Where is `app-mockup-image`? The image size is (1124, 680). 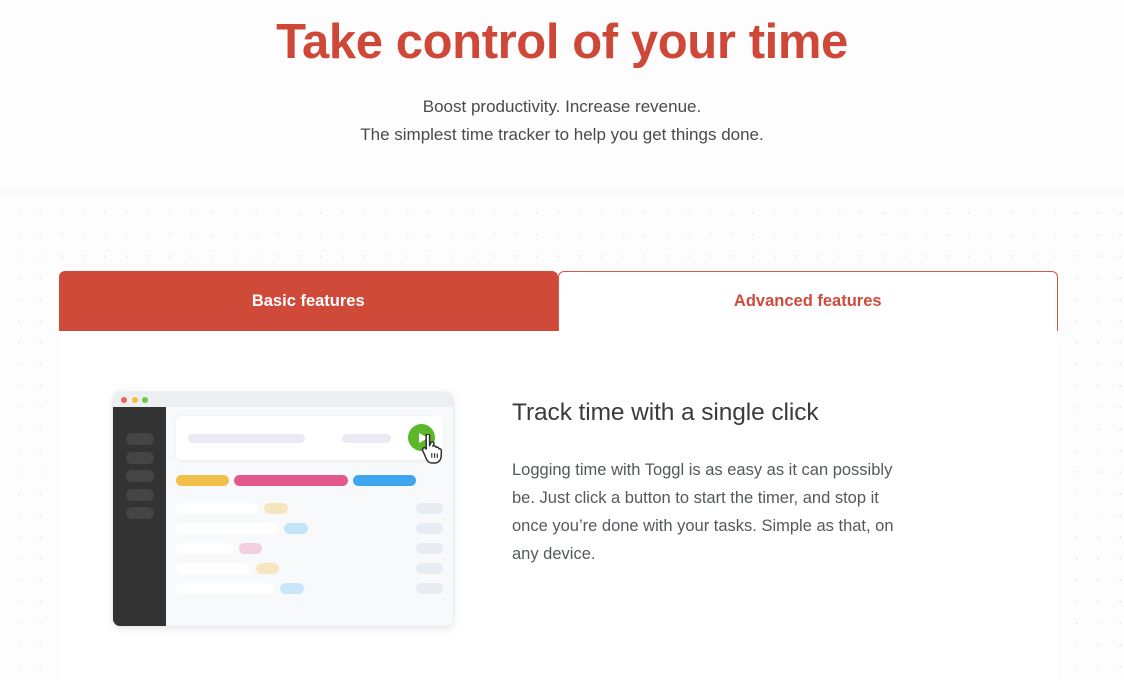
app-mockup-image is located at coordinates (283, 509).